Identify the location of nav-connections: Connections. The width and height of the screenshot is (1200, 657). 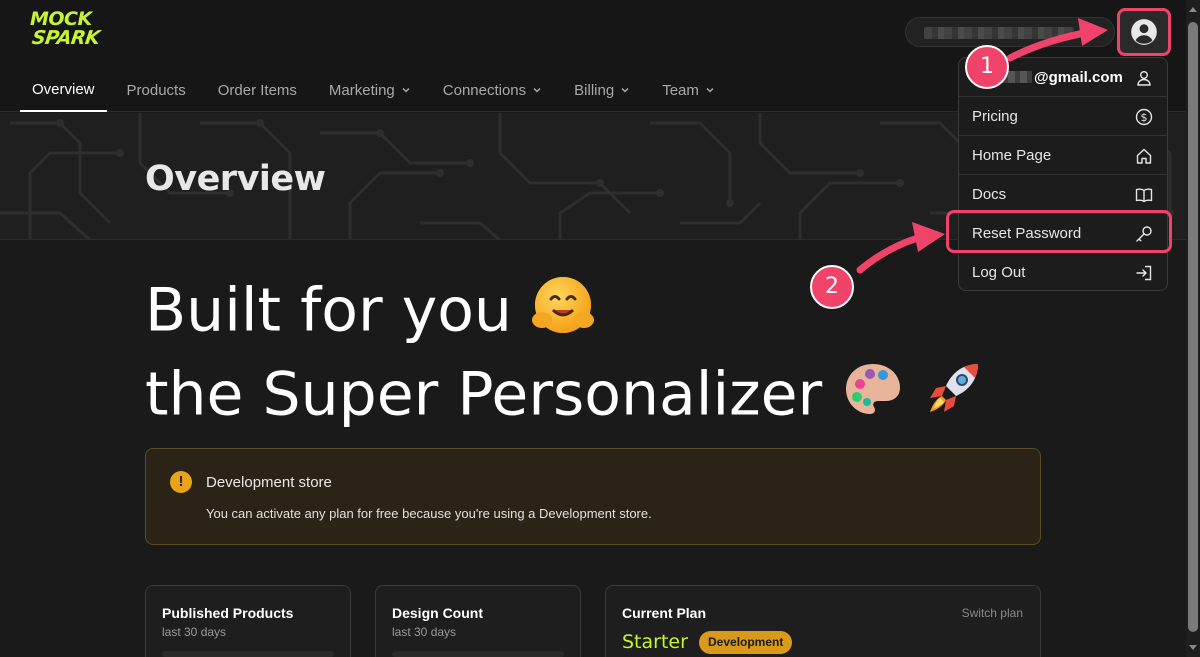
(492, 90).